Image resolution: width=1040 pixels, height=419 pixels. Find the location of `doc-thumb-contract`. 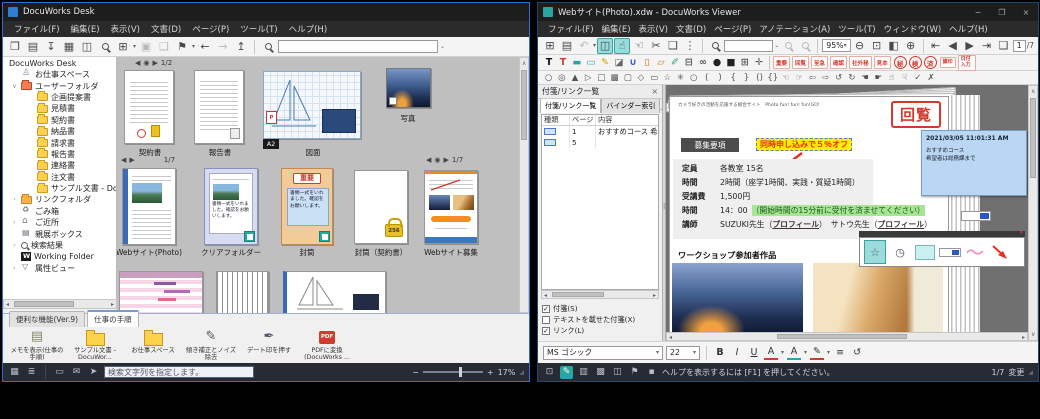

doc-thumb-contract is located at coordinates (149, 107).